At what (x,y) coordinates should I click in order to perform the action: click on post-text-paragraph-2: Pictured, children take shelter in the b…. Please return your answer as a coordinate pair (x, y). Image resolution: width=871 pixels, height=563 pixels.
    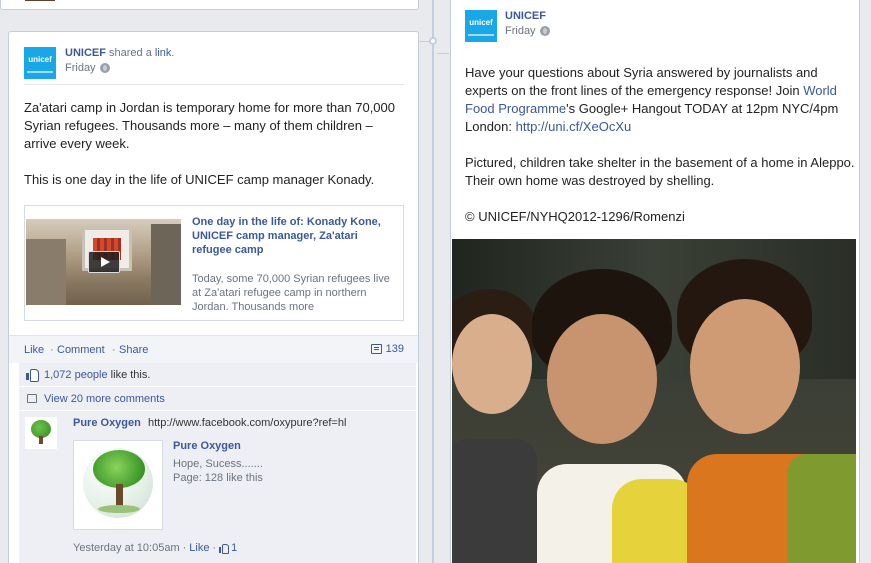
    Looking at the image, I should click on (660, 171).